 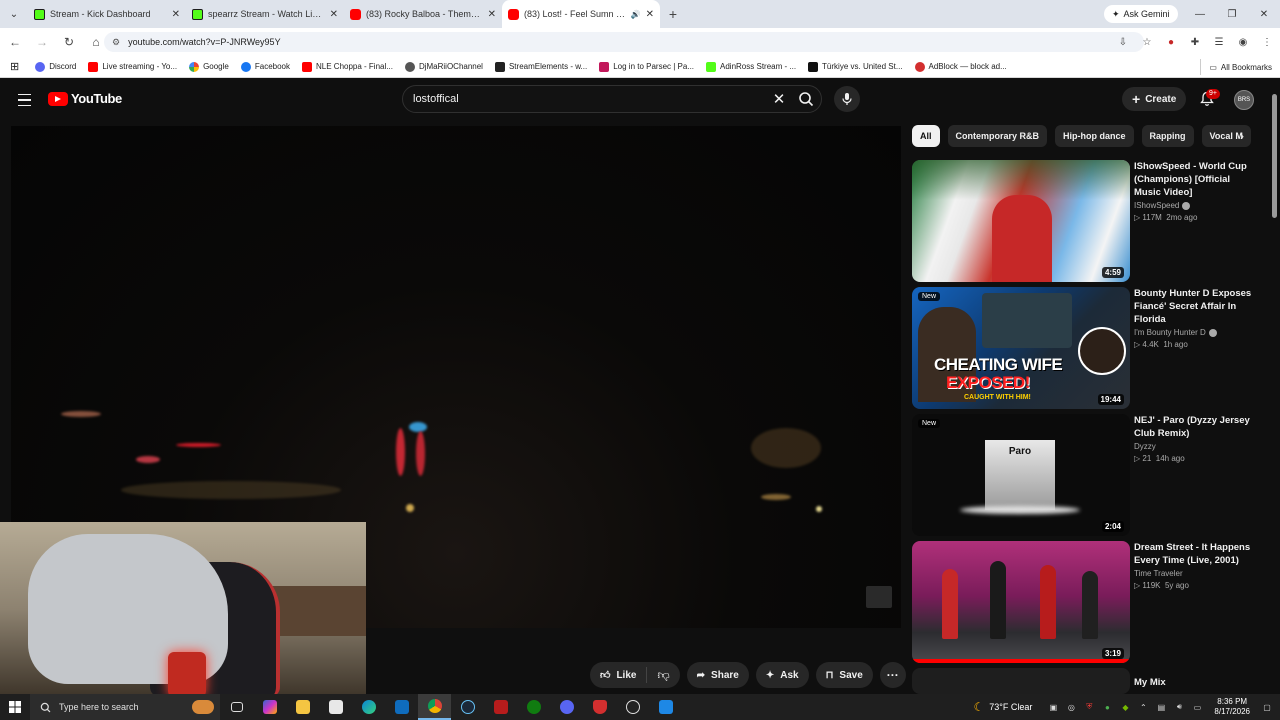 I want to click on ask-button: ✦ Ask, so click(x=782, y=675).